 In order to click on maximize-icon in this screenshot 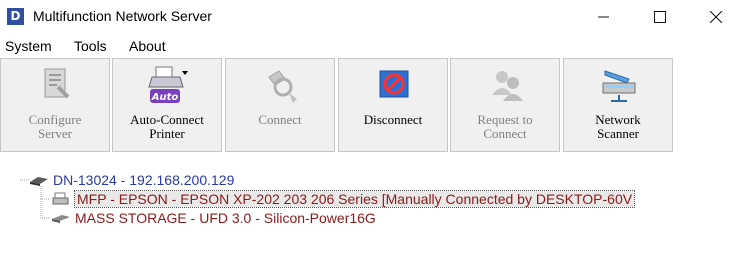, I will do `click(660, 16)`.